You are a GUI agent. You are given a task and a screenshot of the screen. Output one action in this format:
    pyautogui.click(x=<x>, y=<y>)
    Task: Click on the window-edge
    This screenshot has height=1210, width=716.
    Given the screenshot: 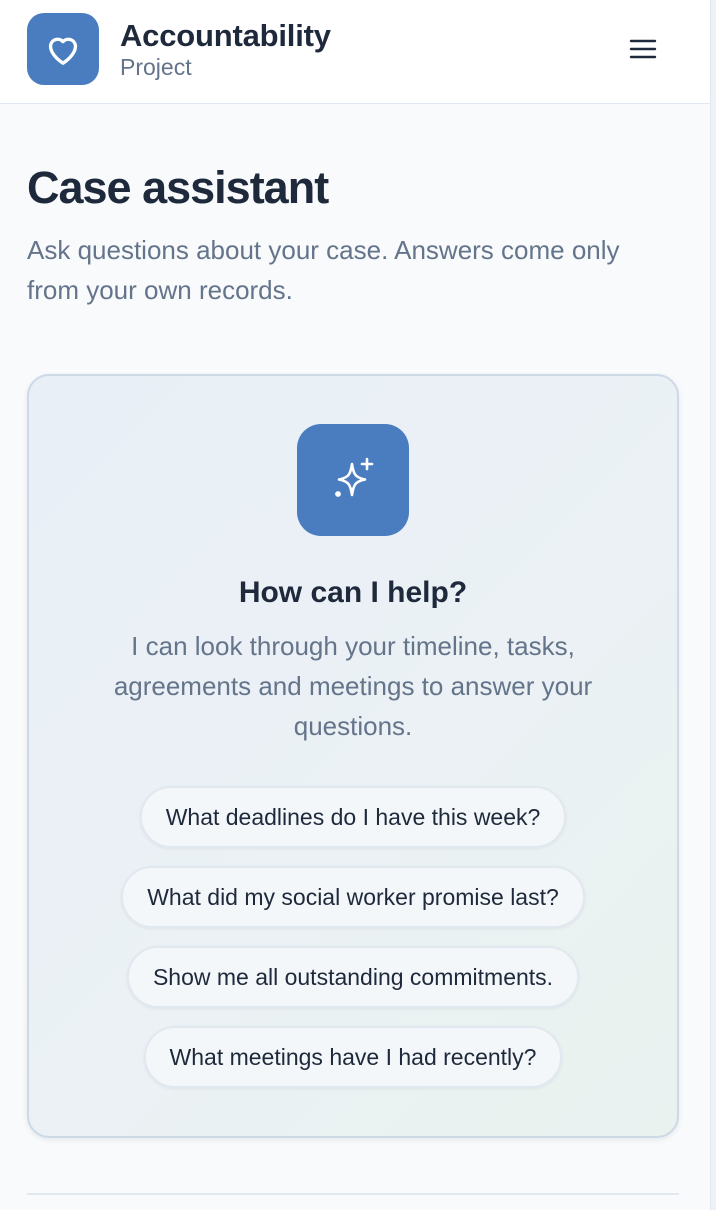 What is the action you would take?
    pyautogui.click(x=713, y=605)
    